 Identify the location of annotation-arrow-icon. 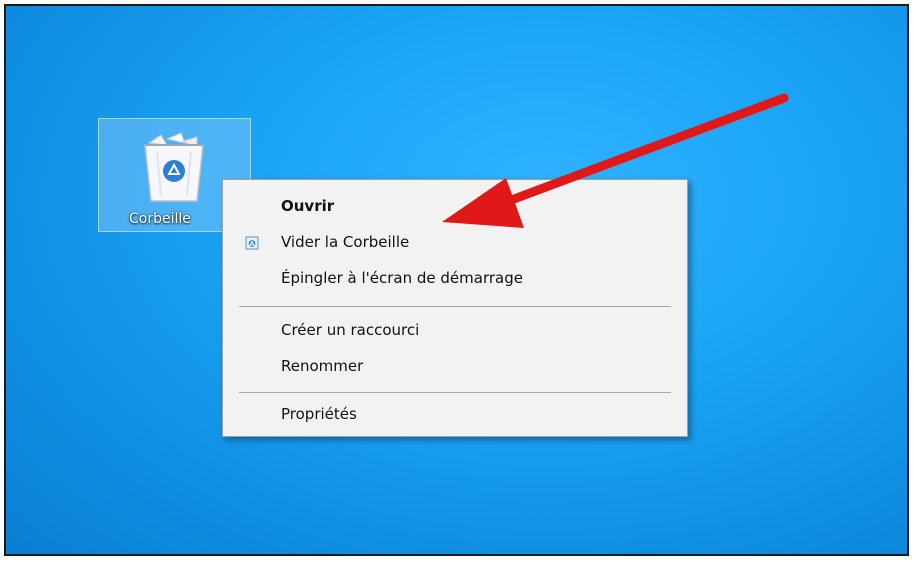
(615, 160).